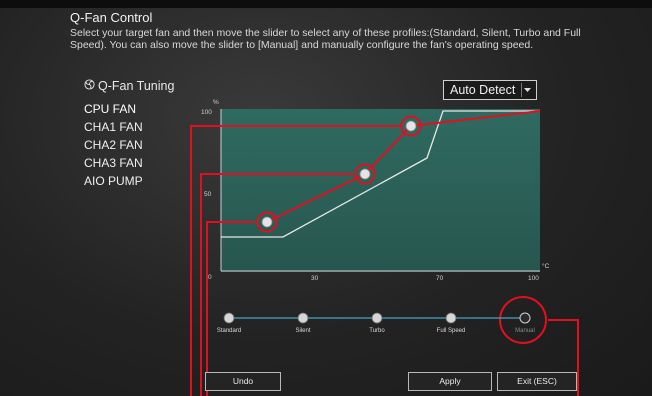 The image size is (652, 396). I want to click on profile-stop-turbo, so click(377, 318).